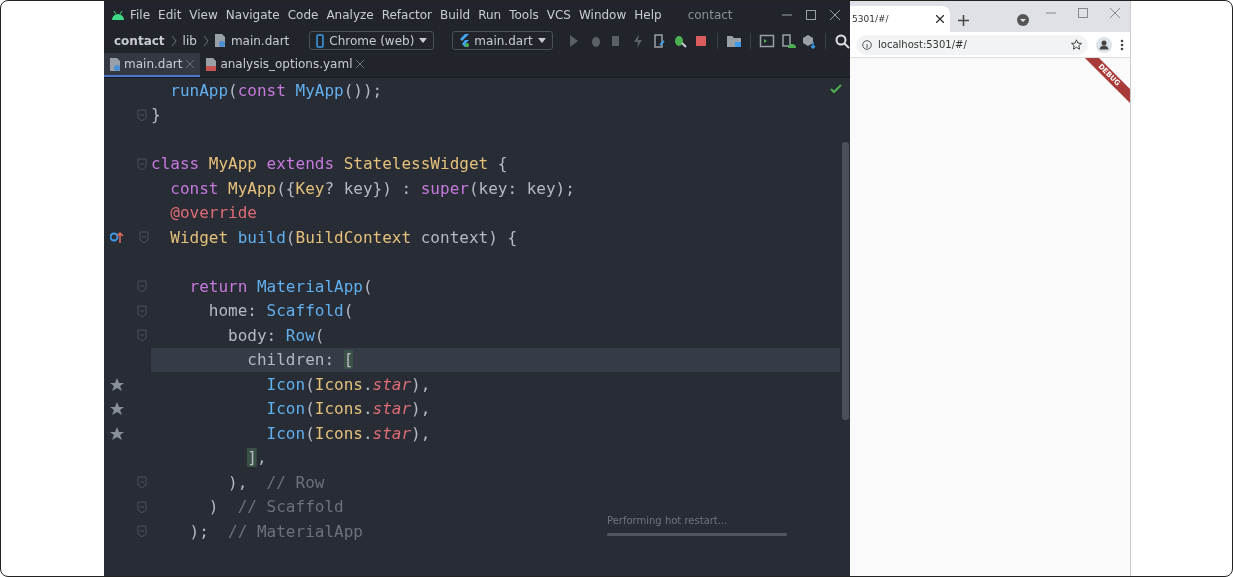 The image size is (1233, 577). What do you see at coordinates (900, 19) in the screenshot?
I see `browser-tab: 5301/#/` at bounding box center [900, 19].